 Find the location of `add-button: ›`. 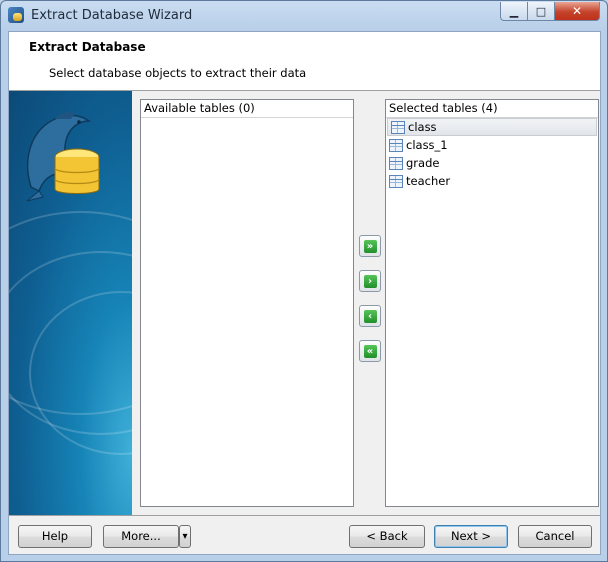

add-button: › is located at coordinates (370, 281).